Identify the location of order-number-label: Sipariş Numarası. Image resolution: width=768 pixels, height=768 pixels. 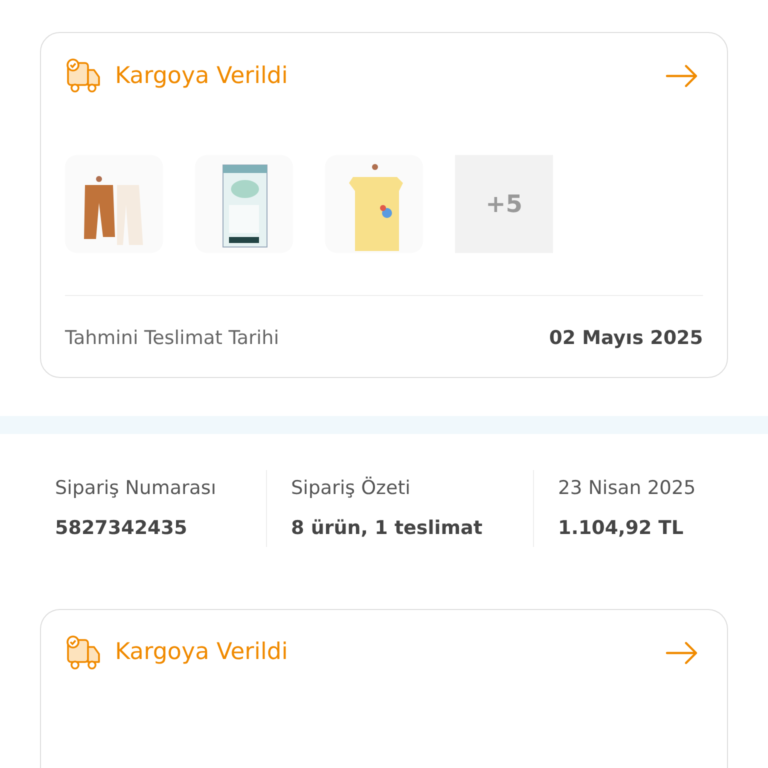
(136, 488).